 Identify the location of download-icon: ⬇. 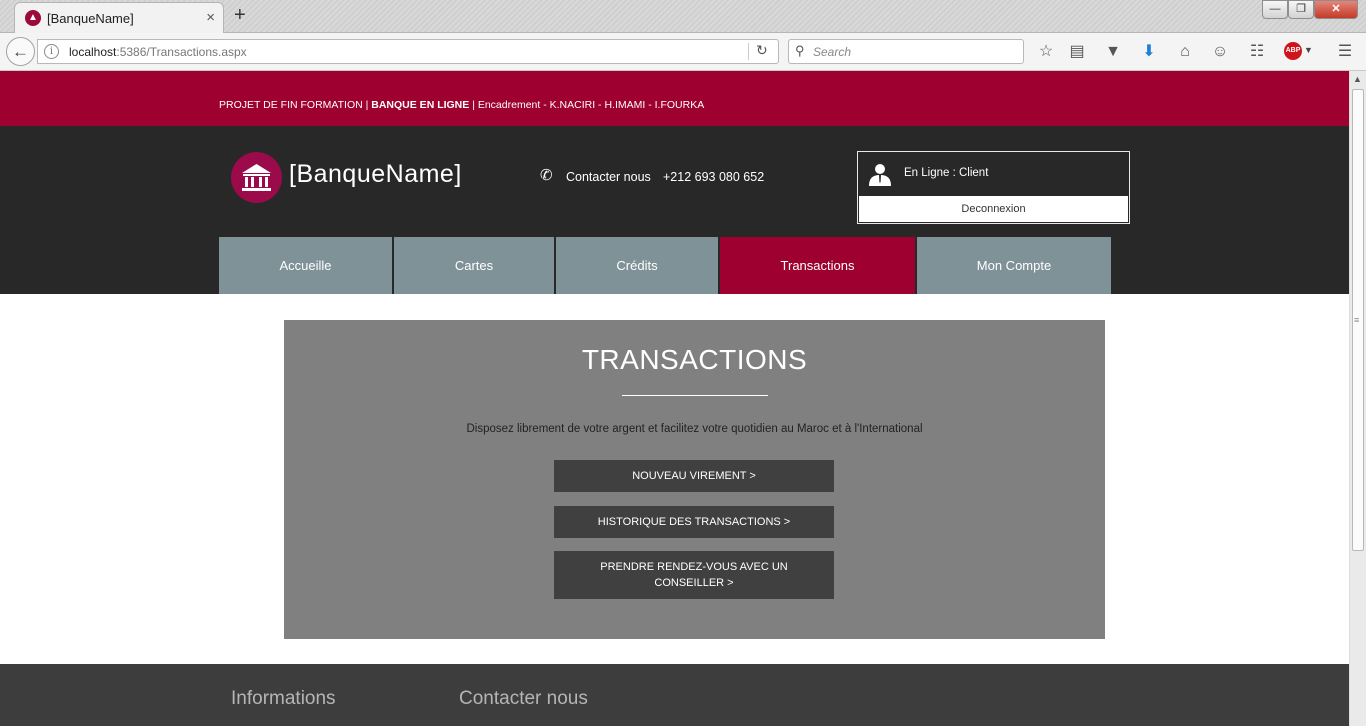
(1149, 52).